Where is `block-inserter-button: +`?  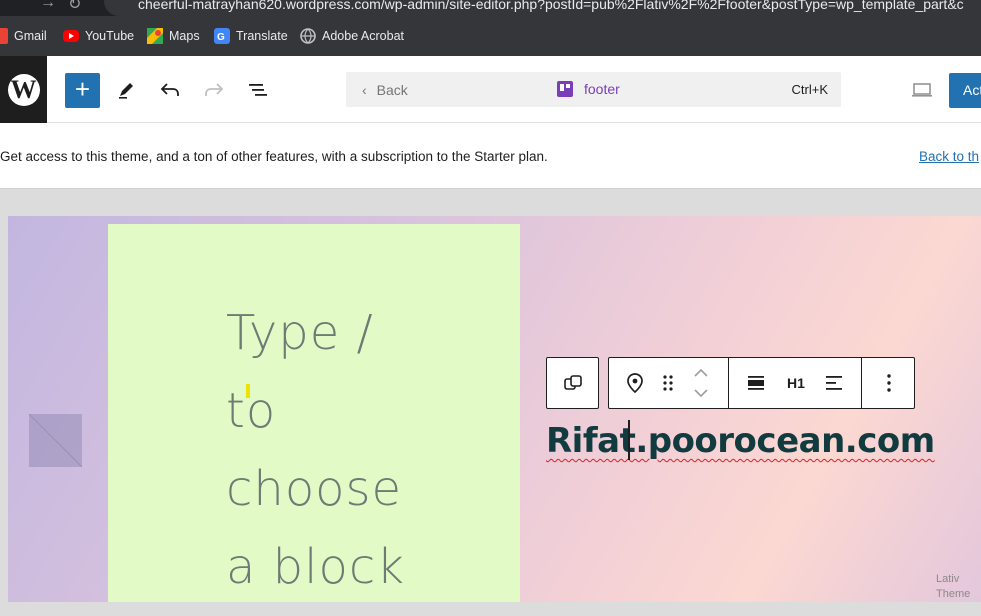 block-inserter-button: + is located at coordinates (82, 90).